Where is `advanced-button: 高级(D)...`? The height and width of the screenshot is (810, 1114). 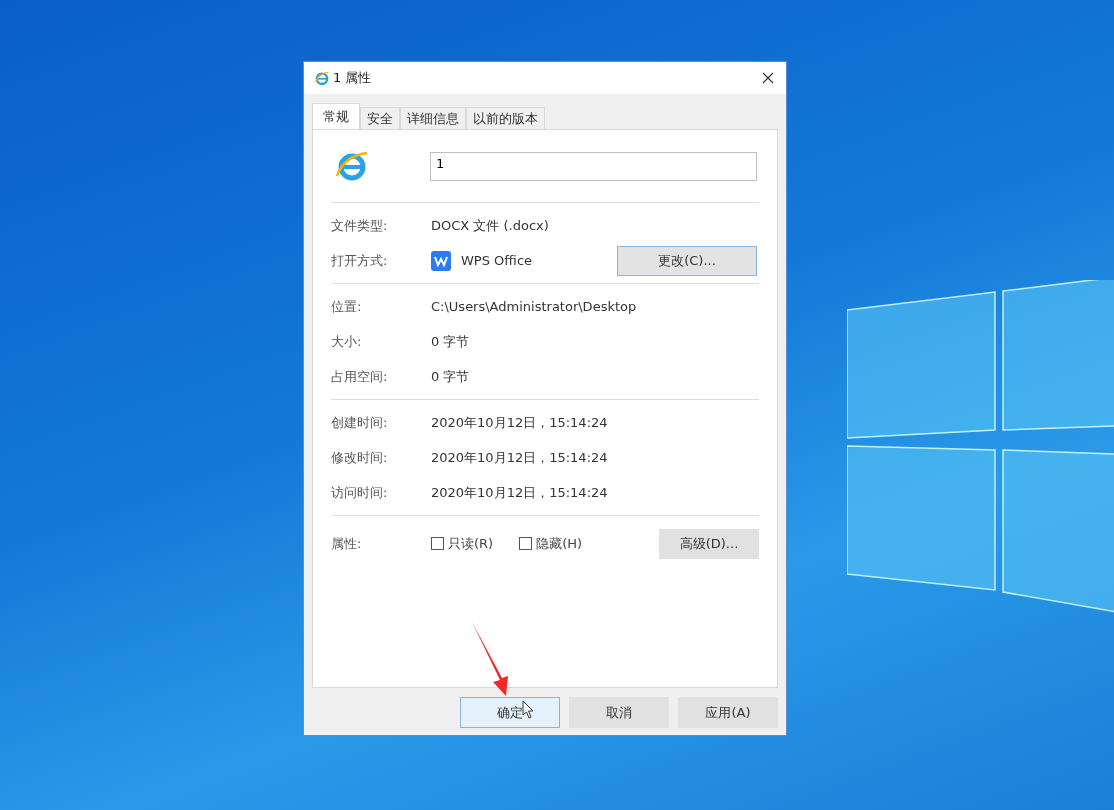 advanced-button: 高级(D)... is located at coordinates (709, 543).